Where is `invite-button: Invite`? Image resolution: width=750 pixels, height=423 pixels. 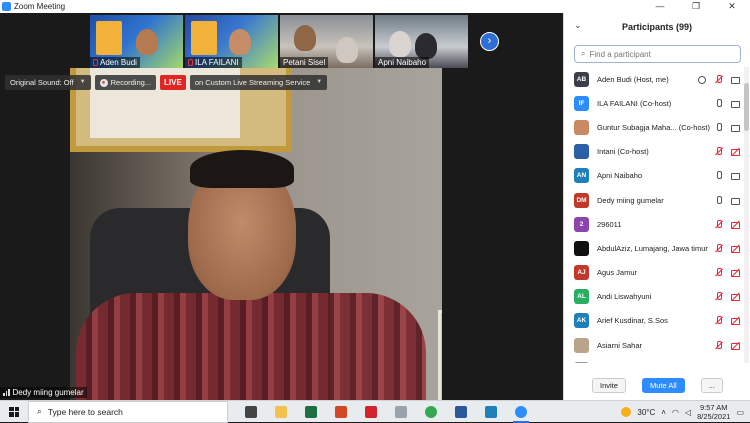
invite-button: Invite is located at coordinates (609, 385).